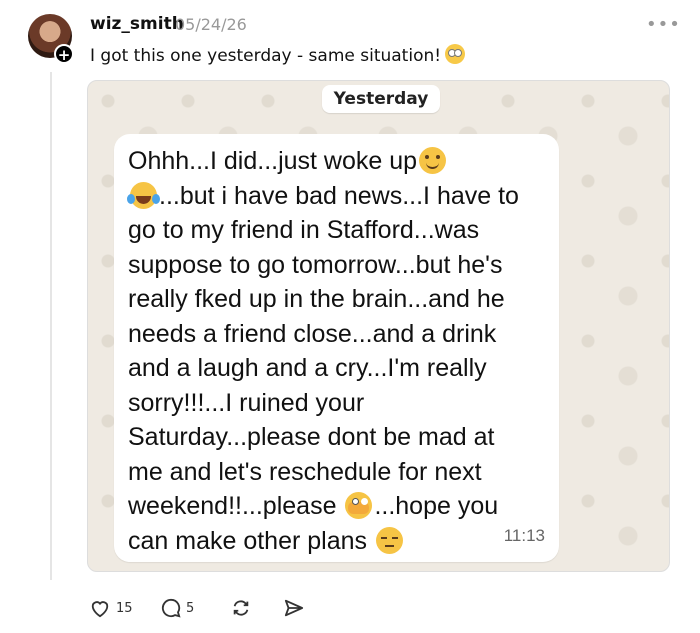 This screenshot has width=700, height=633. What do you see at coordinates (339, 195) in the screenshot?
I see `message-line: ...but i have bad news...I have to` at bounding box center [339, 195].